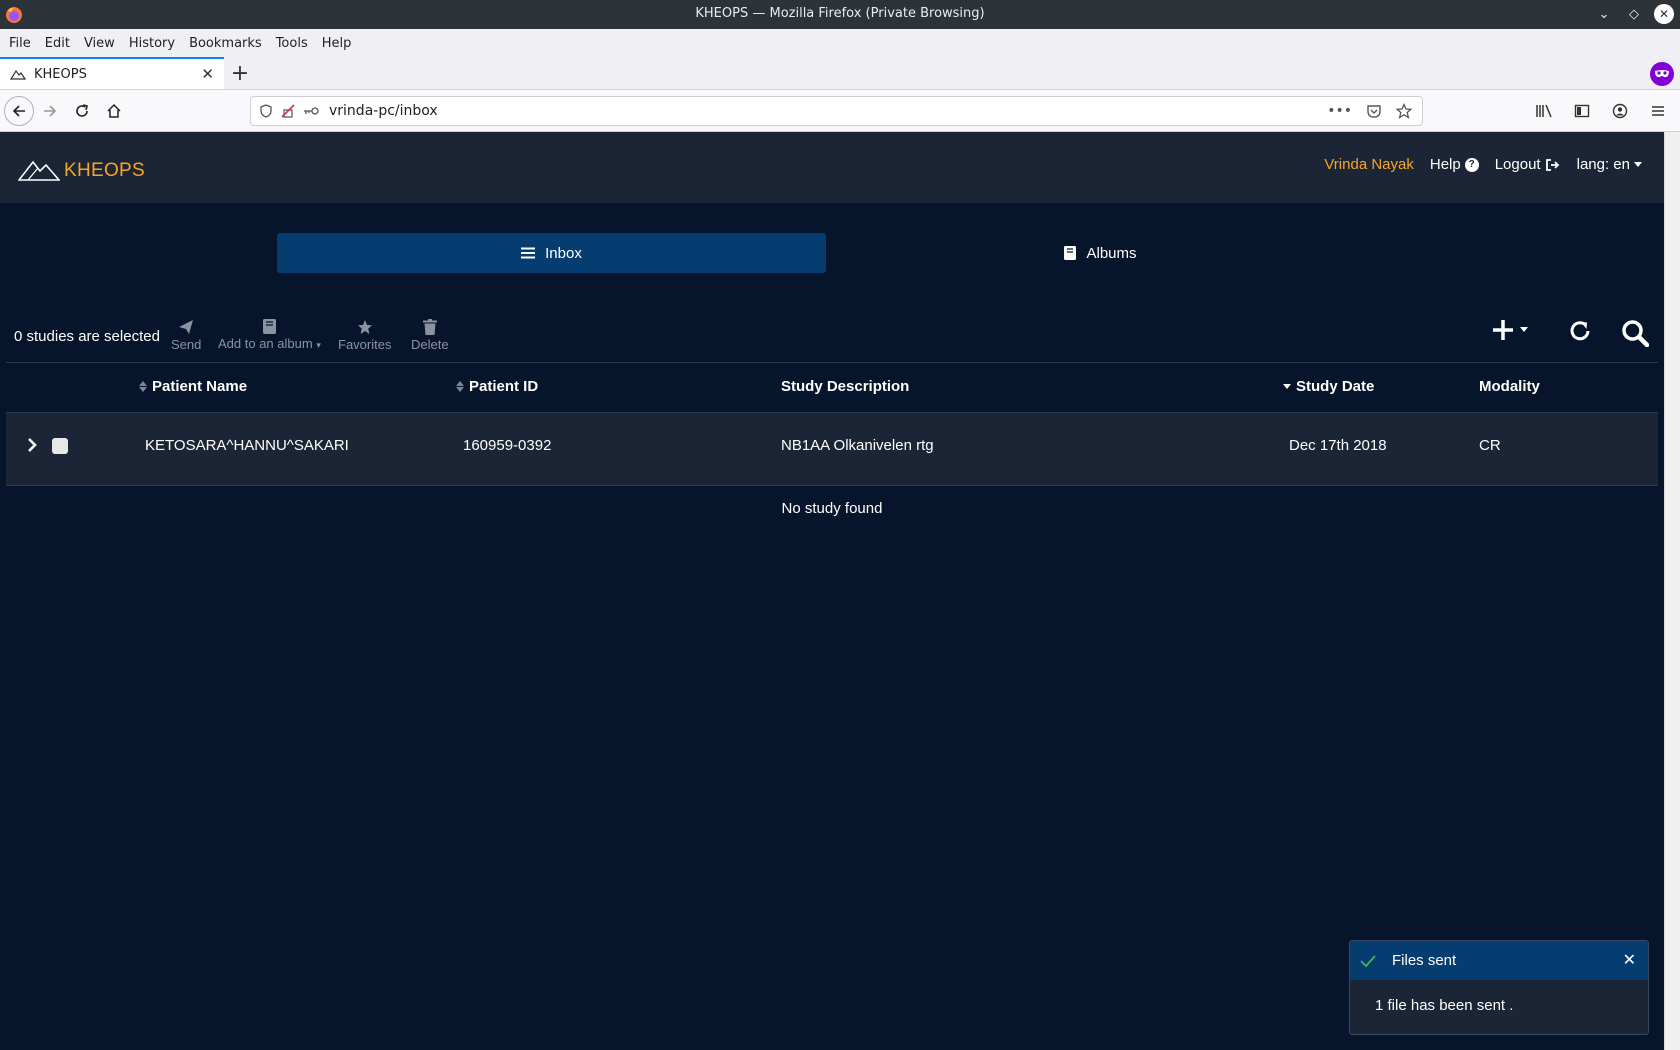 The height and width of the screenshot is (1050, 1680). What do you see at coordinates (430, 335) in the screenshot?
I see `delete-button: Delete` at bounding box center [430, 335].